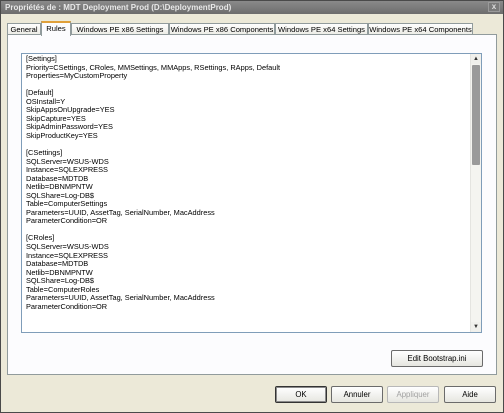 The image size is (504, 413). Describe the element at coordinates (470, 394) in the screenshot. I see `help-button: Aide` at that location.